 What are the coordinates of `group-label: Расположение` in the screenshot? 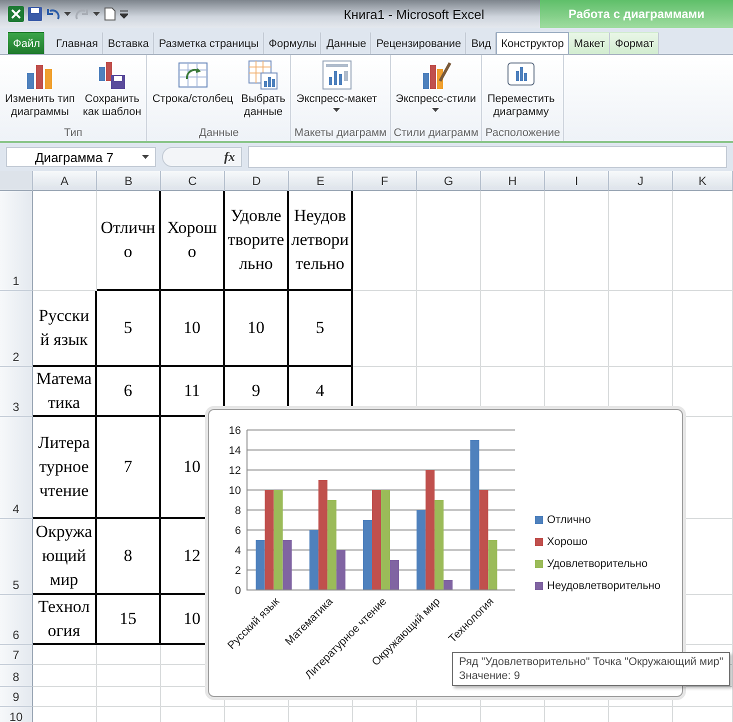 It's located at (522, 133).